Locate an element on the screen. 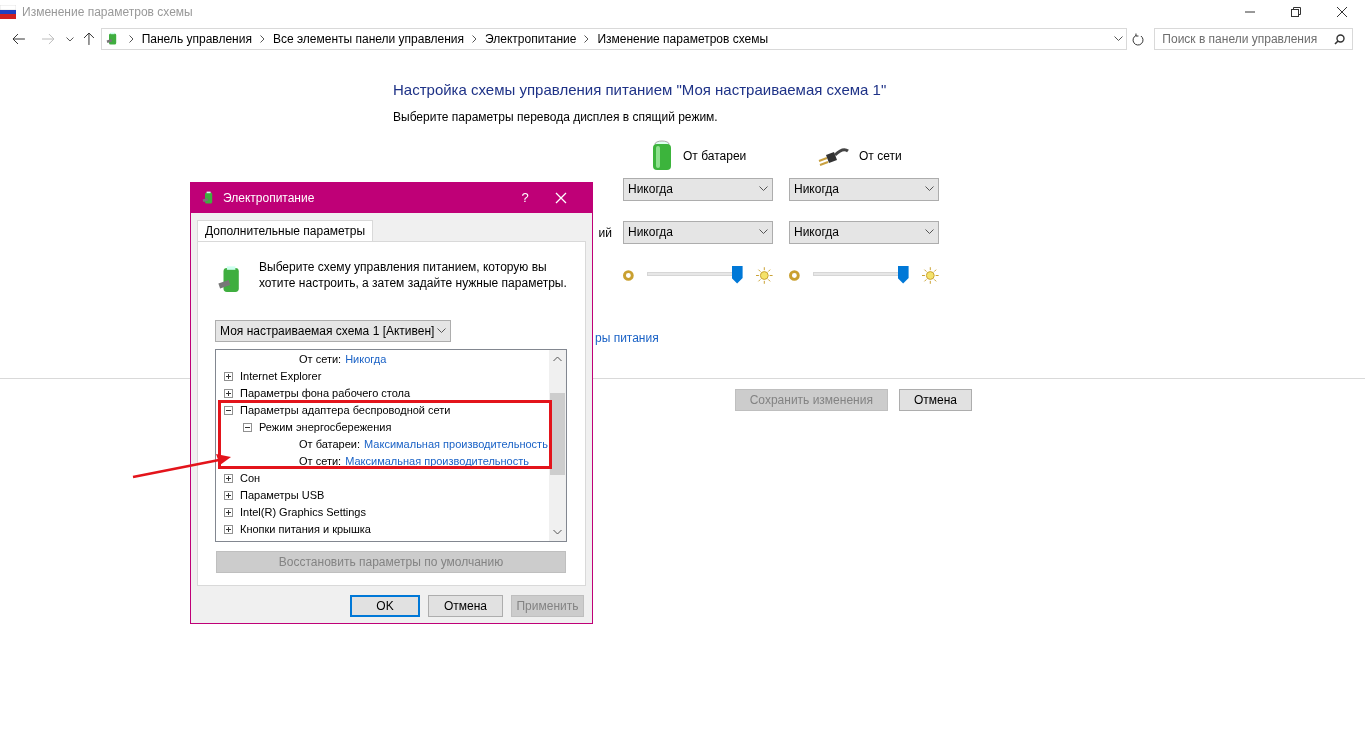 The image size is (1365, 749). window-title: Изменение параметров схемы is located at coordinates (107, 12).